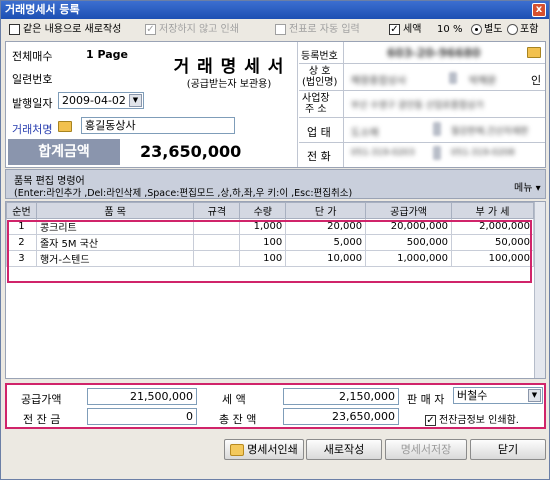  Describe the element at coordinates (191, 151) in the screenshot. I see `total-amount-value: 23,650,000` at that location.